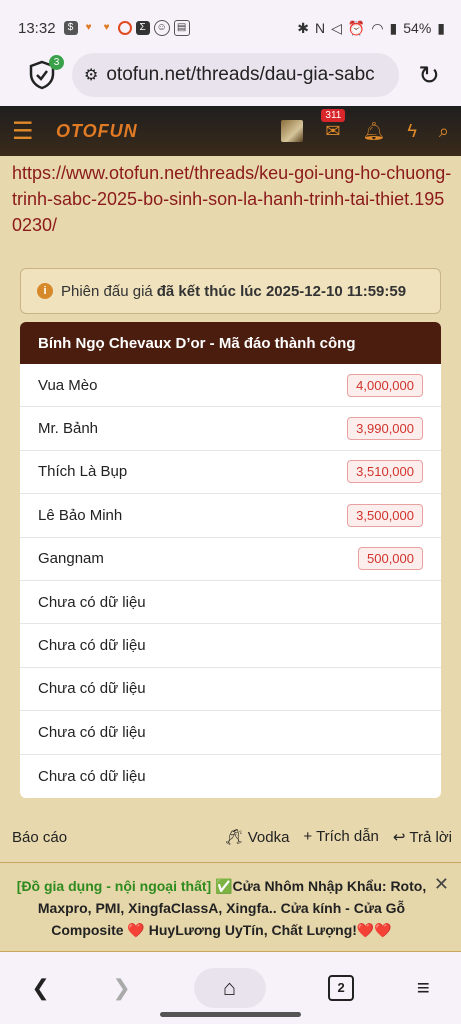 The image size is (461, 1024). What do you see at coordinates (230, 473) in the screenshot?
I see `table-row: Thích Là Bụp 3,510,000` at bounding box center [230, 473].